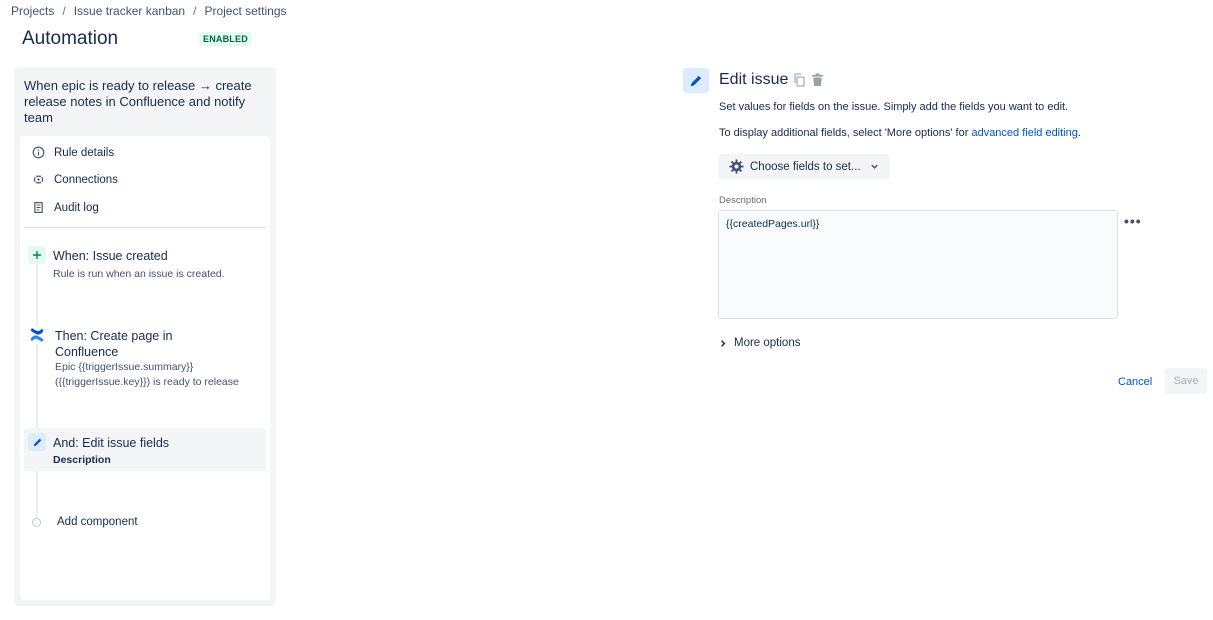 This screenshot has width=1213, height=620. What do you see at coordinates (86, 179) in the screenshot?
I see `nav-label: Connections` at bounding box center [86, 179].